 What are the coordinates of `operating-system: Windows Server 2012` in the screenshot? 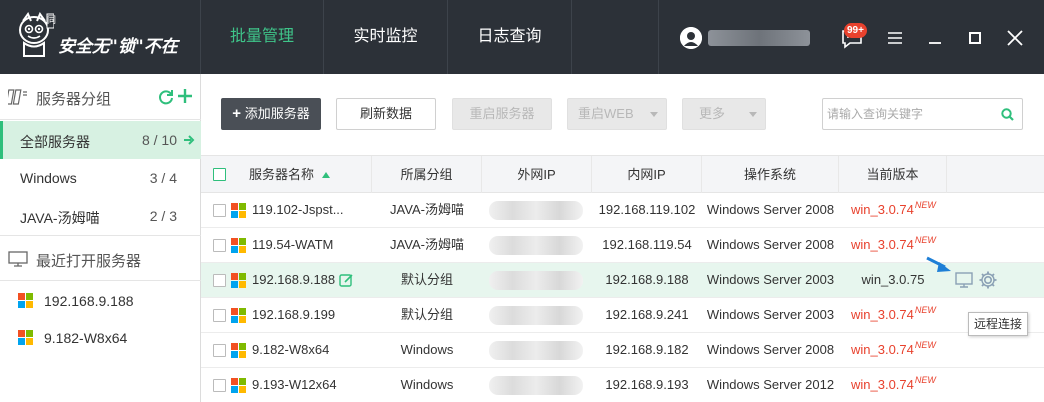 It's located at (770, 384).